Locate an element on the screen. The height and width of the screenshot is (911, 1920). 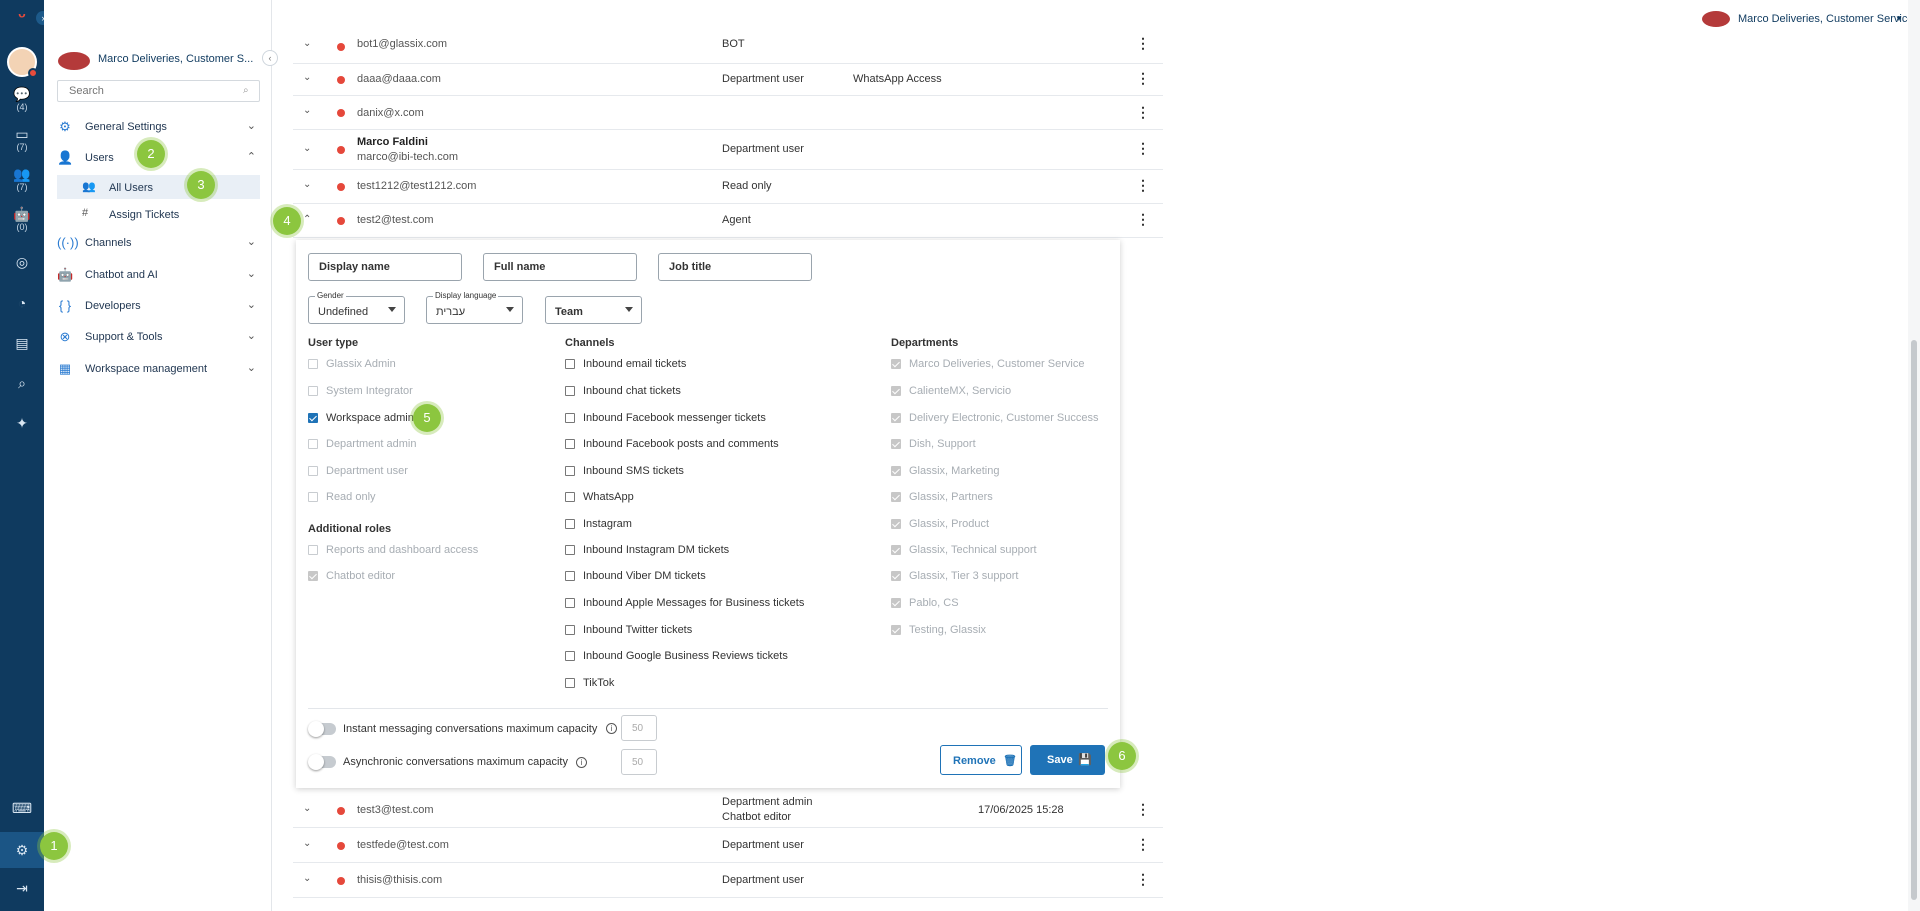
rail-analytics: ◔ is located at coordinates (22, 303).